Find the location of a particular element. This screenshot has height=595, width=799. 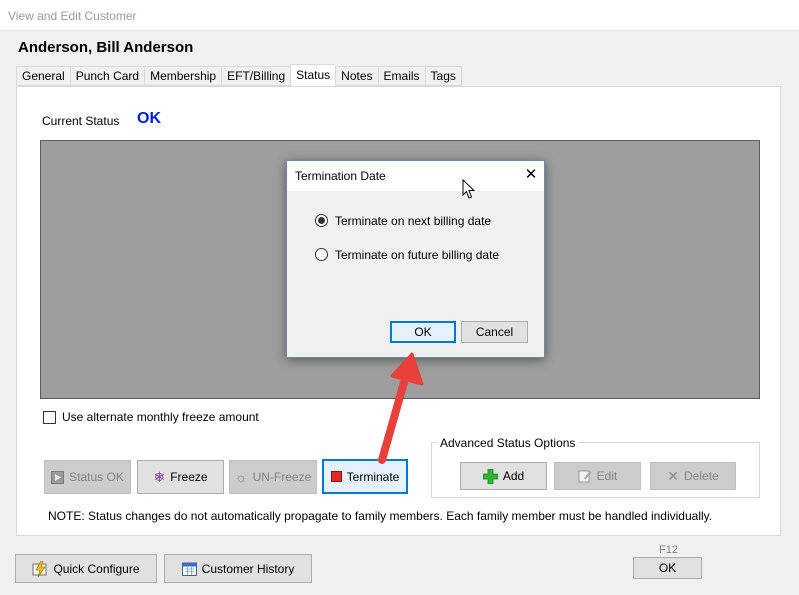

customer-history-button: Customer History is located at coordinates (238, 568).